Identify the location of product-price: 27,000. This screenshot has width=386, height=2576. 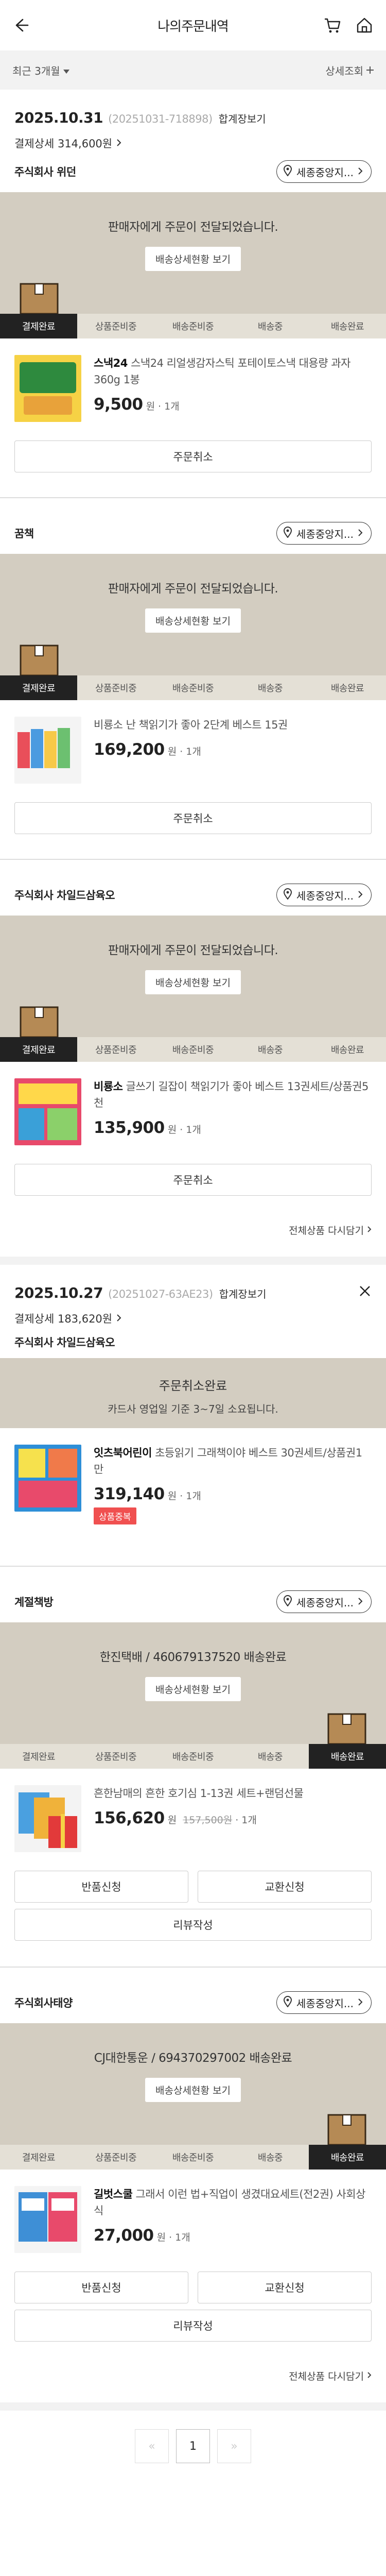
(124, 2235).